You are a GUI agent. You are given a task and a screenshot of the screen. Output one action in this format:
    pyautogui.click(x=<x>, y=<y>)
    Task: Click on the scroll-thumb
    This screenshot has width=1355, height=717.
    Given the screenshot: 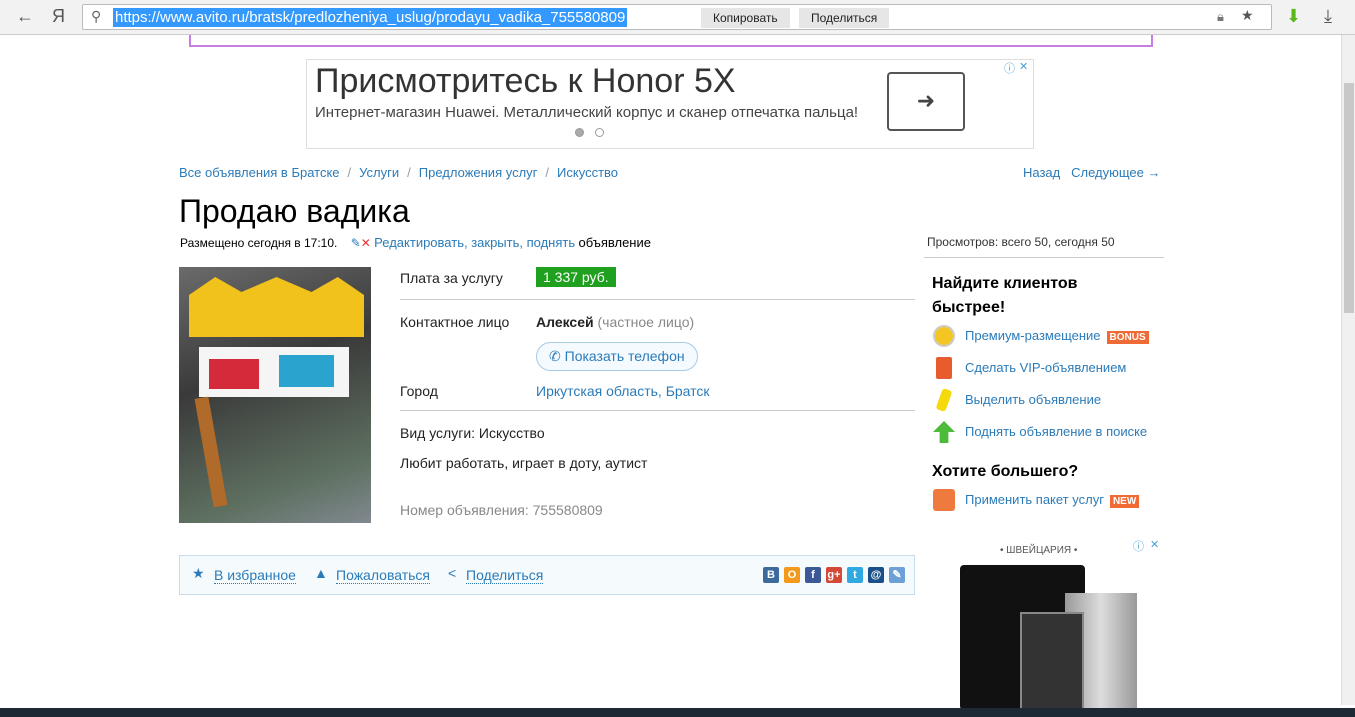 What is the action you would take?
    pyautogui.click(x=1349, y=198)
    